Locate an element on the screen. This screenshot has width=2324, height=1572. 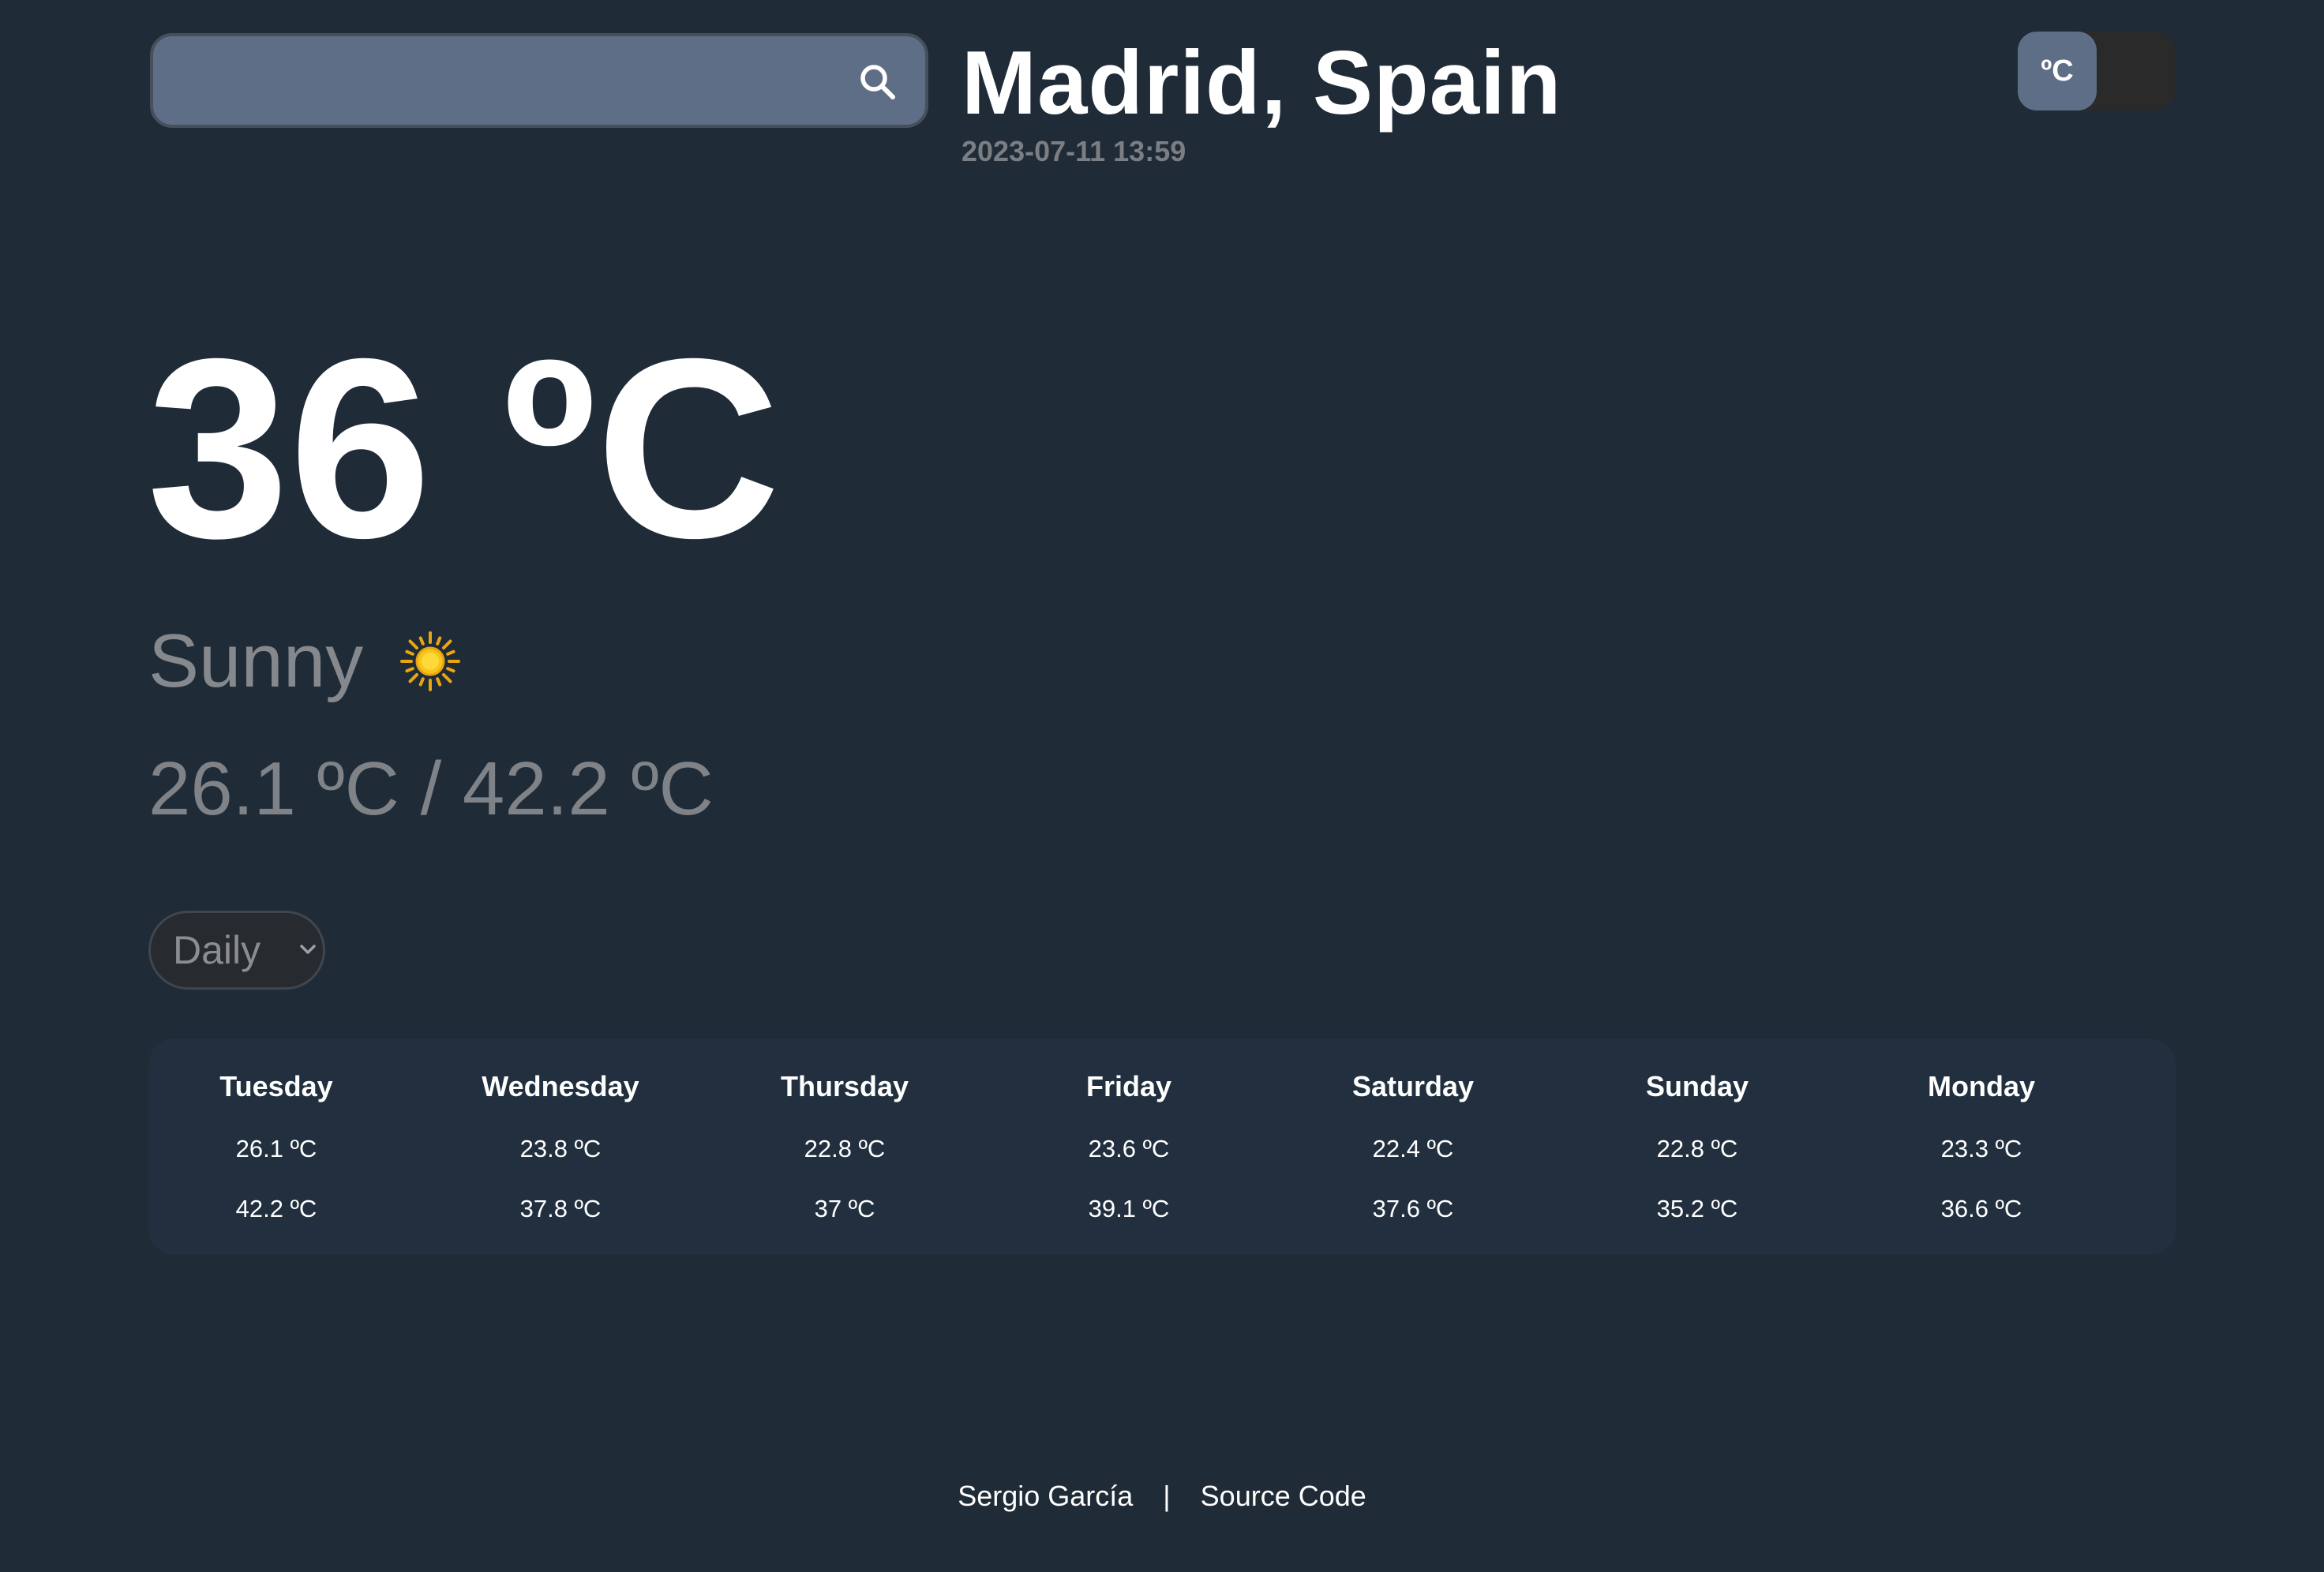
forecast-column: Monday 23.3 ºC 36.6 ºC is located at coordinates (1981, 1147).